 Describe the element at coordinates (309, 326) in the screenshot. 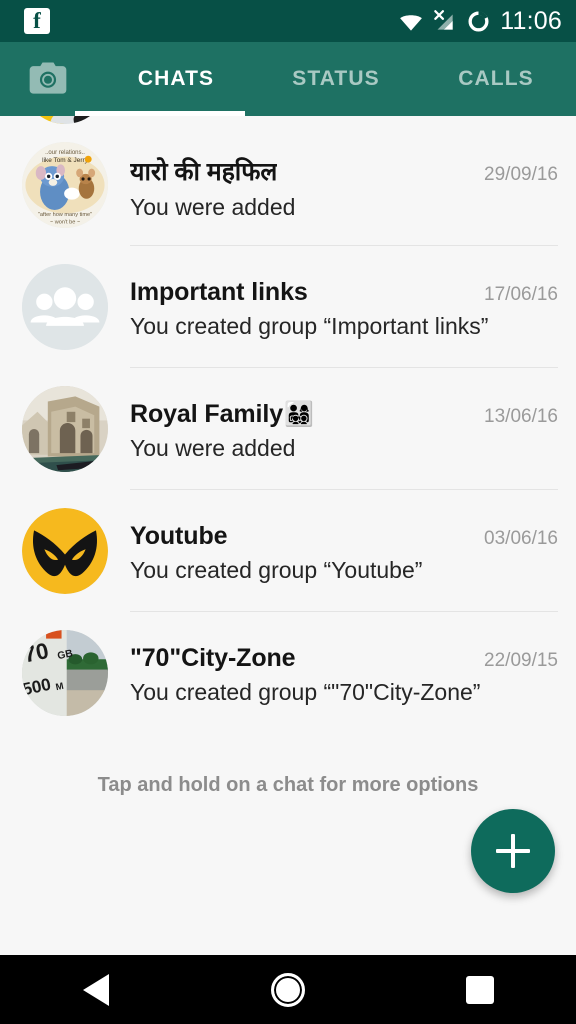

I see `chat-subtitle: You created group “Important links”` at that location.